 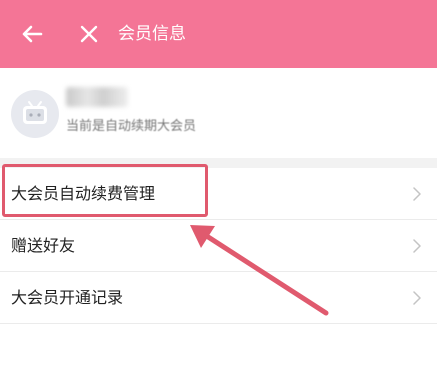 What do you see at coordinates (131, 126) in the screenshot?
I see `membership-status: 当前是自动续期大会员` at bounding box center [131, 126].